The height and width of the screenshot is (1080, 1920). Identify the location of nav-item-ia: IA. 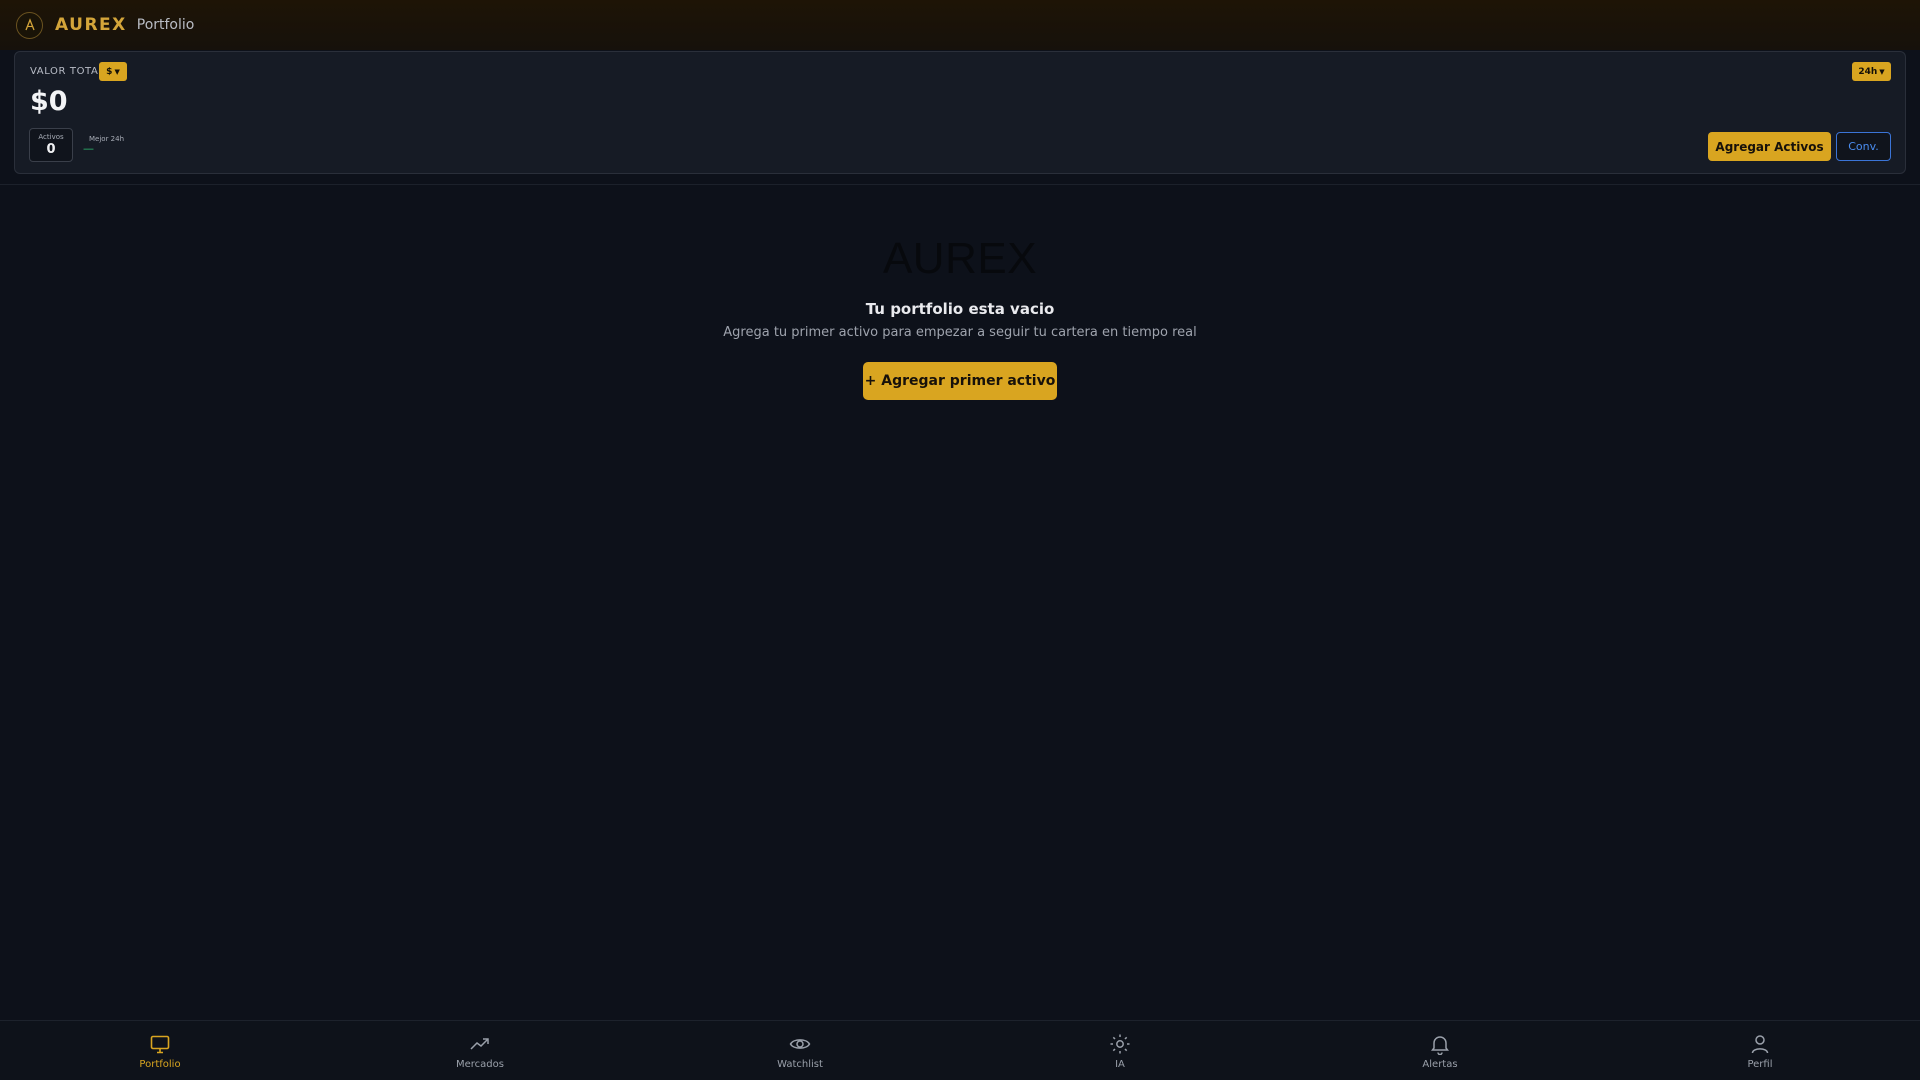
(1120, 1050).